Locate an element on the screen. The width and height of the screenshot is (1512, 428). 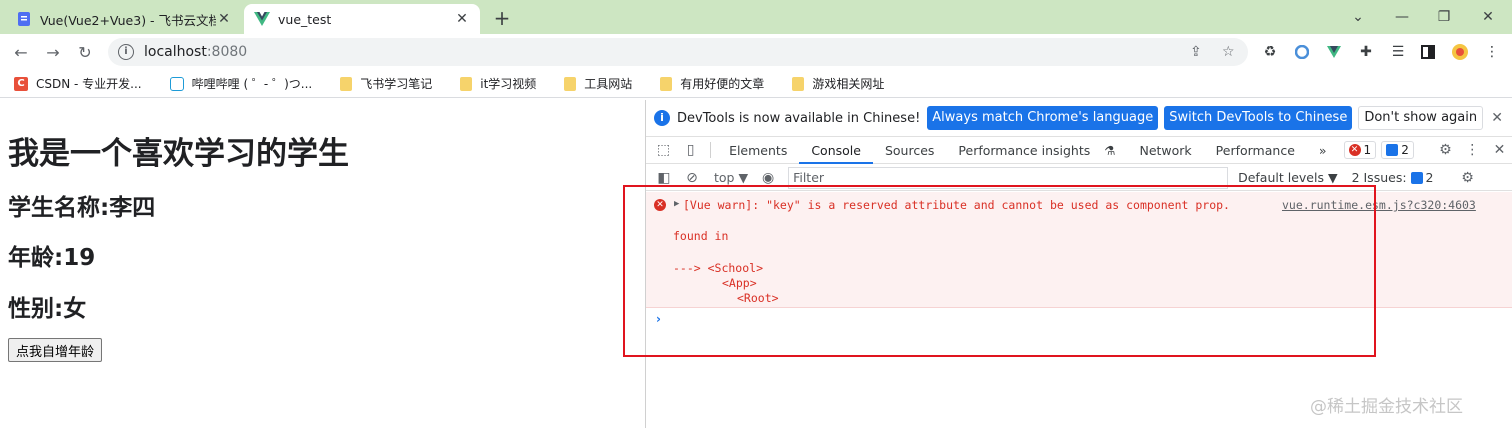
student-gender: 性别:女 is located at coordinates (47, 309).